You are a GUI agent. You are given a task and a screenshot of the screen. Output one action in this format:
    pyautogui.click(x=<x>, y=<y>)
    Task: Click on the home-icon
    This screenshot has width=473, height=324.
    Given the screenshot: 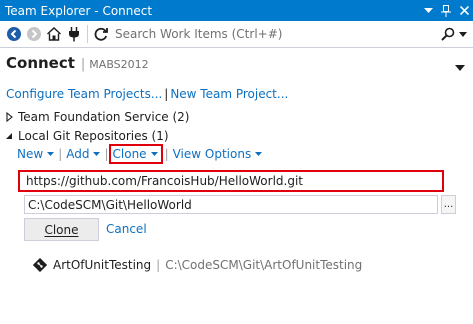 What is the action you would take?
    pyautogui.click(x=54, y=34)
    